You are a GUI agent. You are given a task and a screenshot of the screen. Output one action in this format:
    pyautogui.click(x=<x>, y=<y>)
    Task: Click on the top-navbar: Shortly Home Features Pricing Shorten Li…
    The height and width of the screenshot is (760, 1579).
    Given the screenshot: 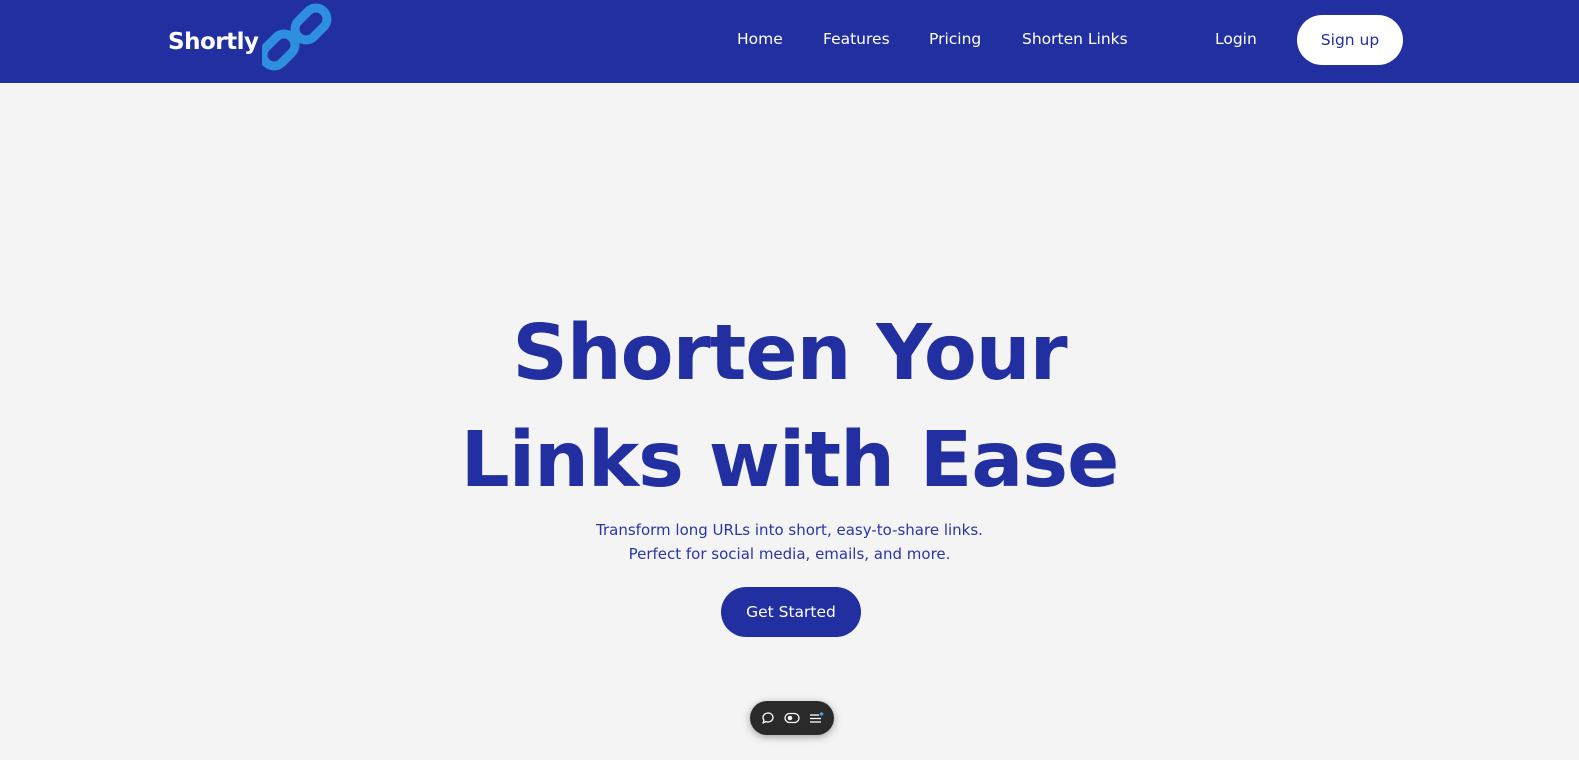 What is the action you would take?
    pyautogui.click(x=789, y=41)
    